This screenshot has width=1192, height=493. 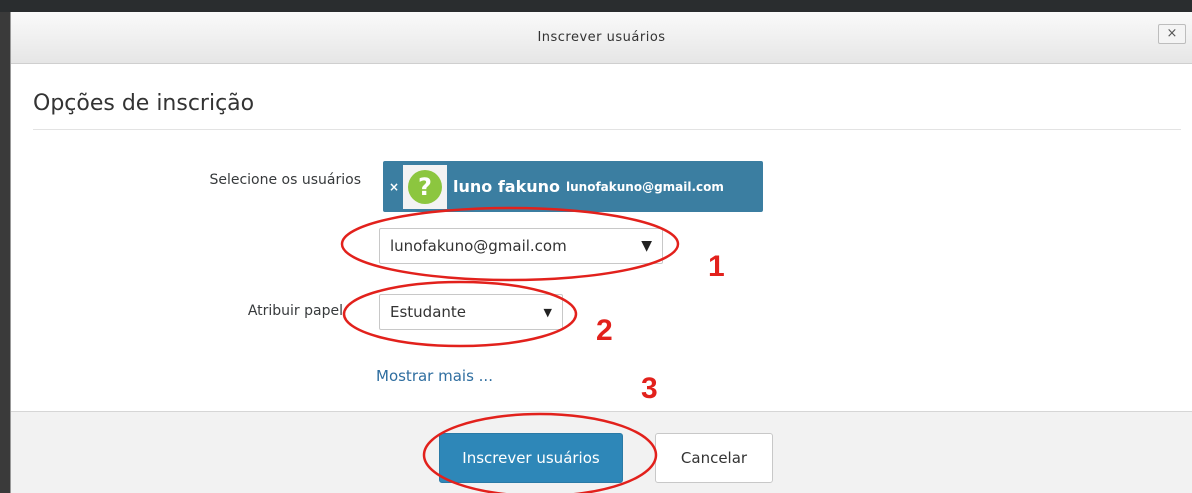 What do you see at coordinates (607, 129) in the screenshot?
I see `section-divider` at bounding box center [607, 129].